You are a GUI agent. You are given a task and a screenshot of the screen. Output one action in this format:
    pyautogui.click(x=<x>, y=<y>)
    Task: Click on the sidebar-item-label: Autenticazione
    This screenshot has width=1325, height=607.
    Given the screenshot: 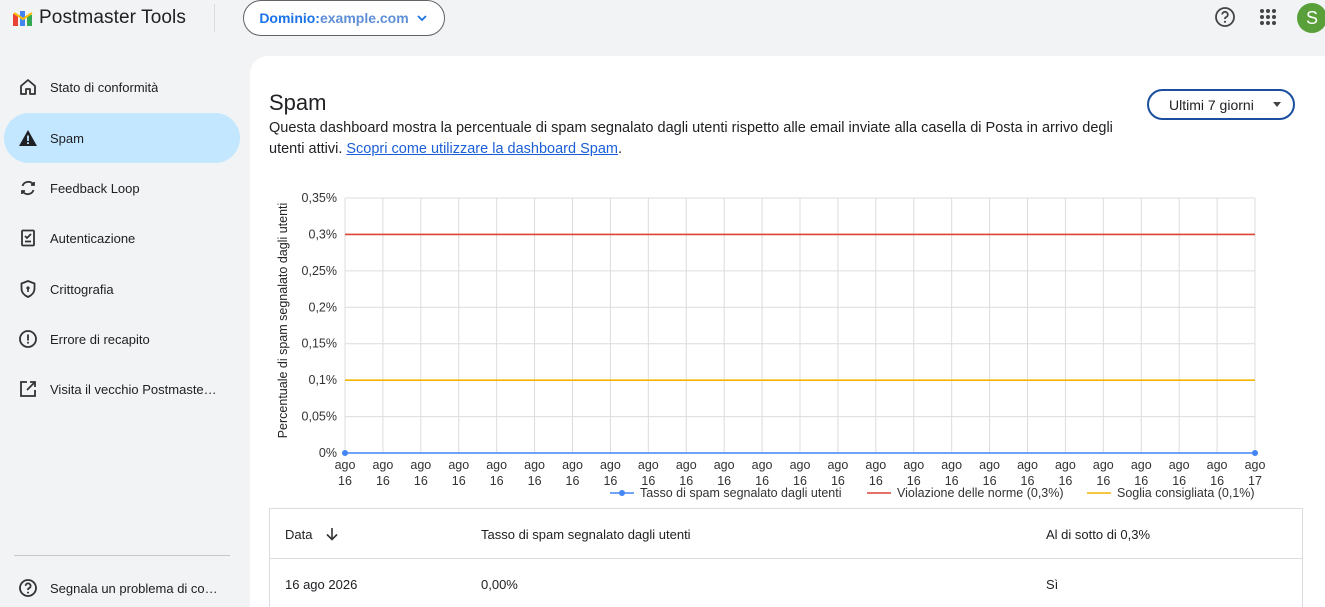 What is the action you would take?
    pyautogui.click(x=93, y=238)
    